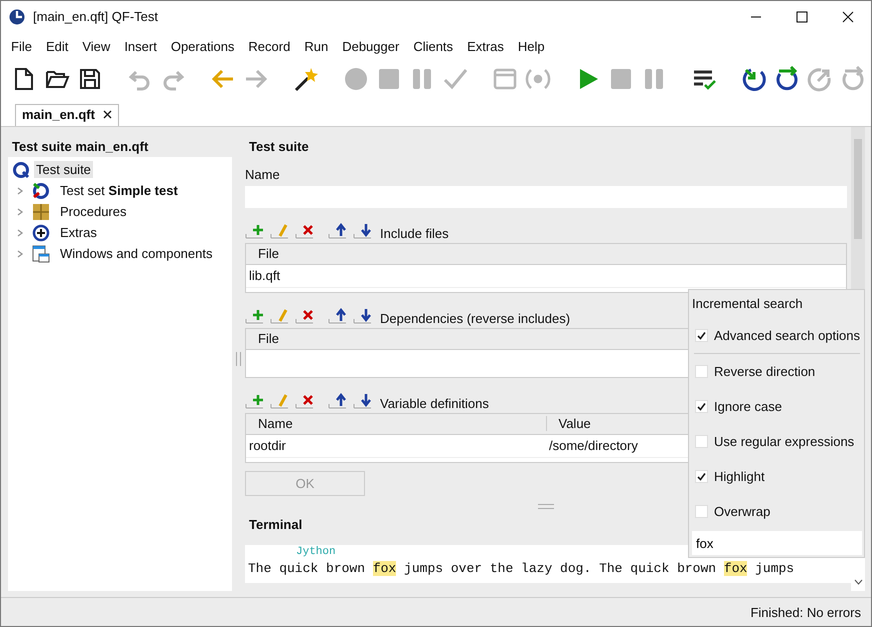 The image size is (872, 627). Describe the element at coordinates (63, 169) in the screenshot. I see `tree-item: Test suite` at that location.